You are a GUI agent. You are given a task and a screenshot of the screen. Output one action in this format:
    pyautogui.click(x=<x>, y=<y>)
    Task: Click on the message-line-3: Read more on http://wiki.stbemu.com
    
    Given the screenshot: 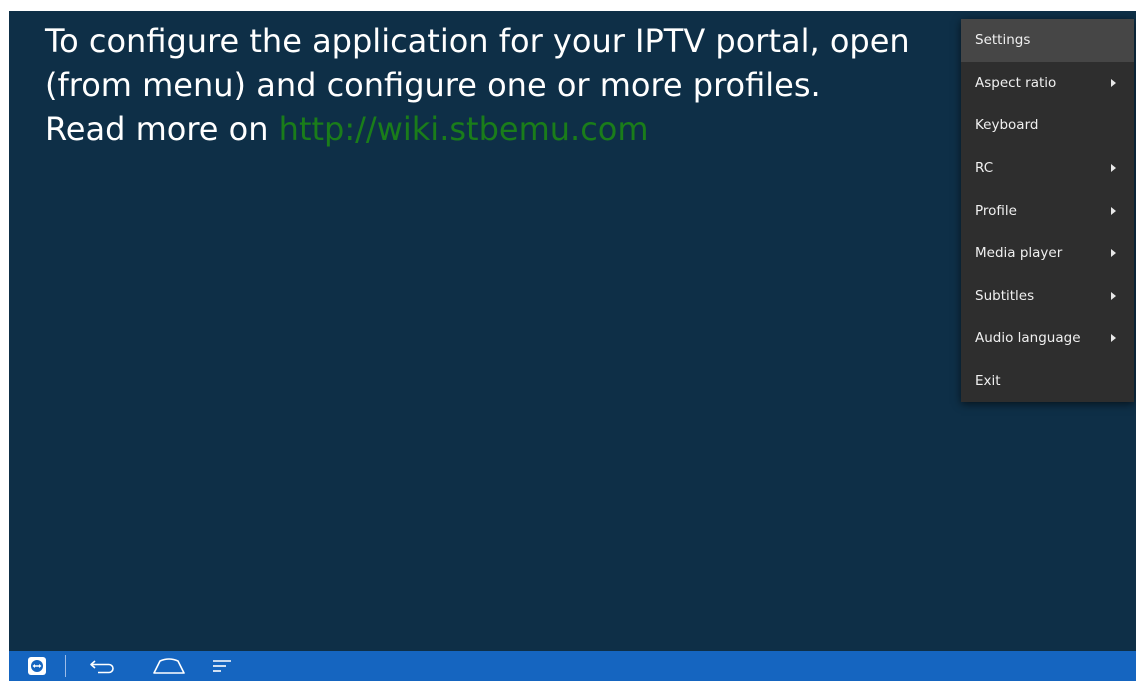 What is the action you would take?
    pyautogui.click(x=477, y=129)
    